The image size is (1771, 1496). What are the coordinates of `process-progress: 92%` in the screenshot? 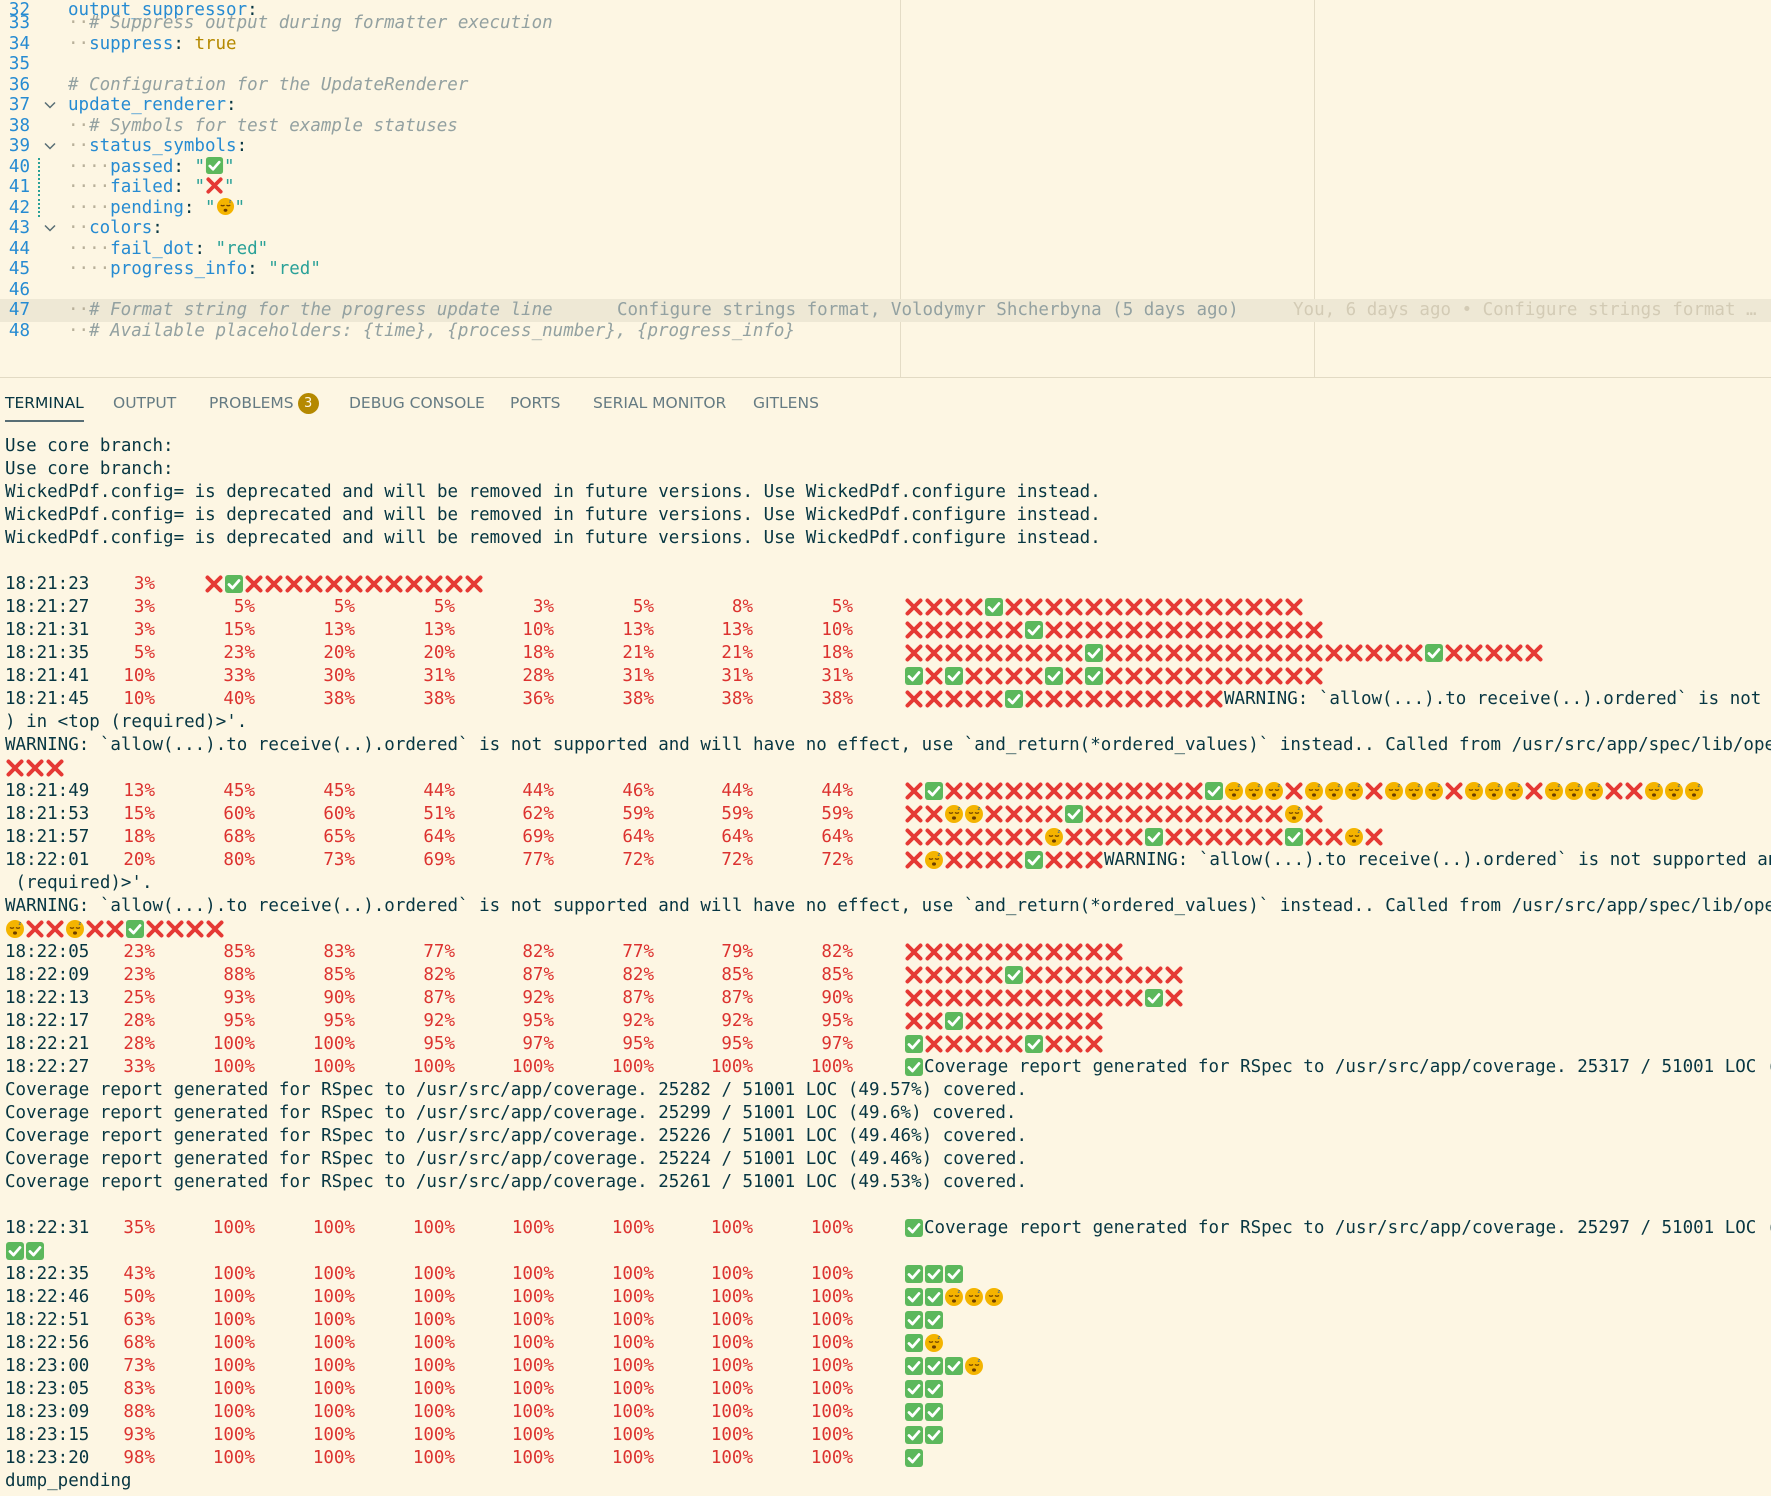 It's located at (439, 1021).